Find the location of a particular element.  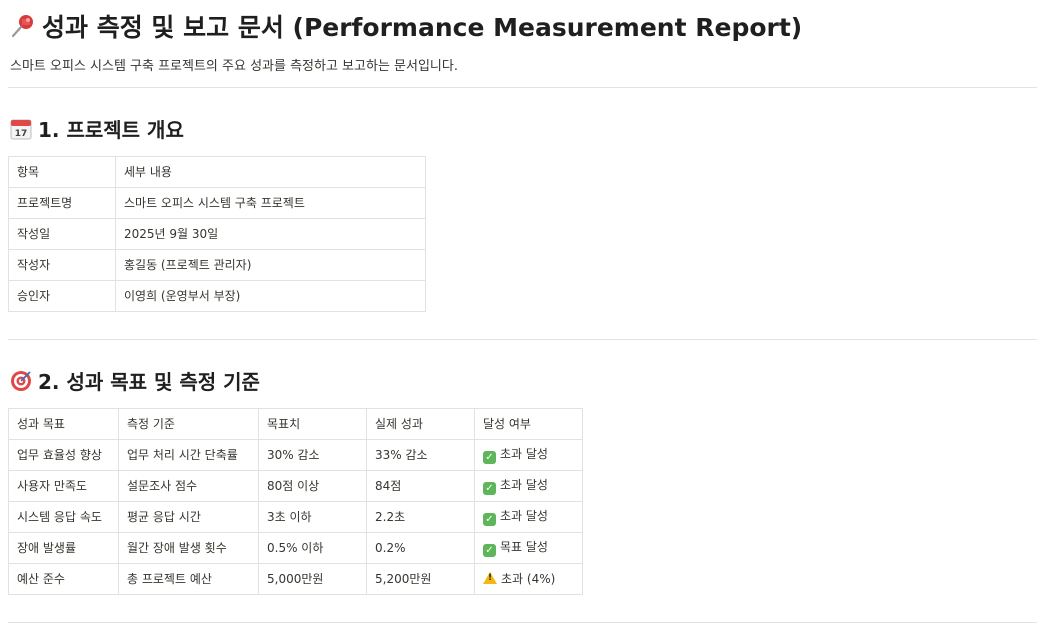

table-cell: 총 프로젝트 예산 is located at coordinates (188, 579).